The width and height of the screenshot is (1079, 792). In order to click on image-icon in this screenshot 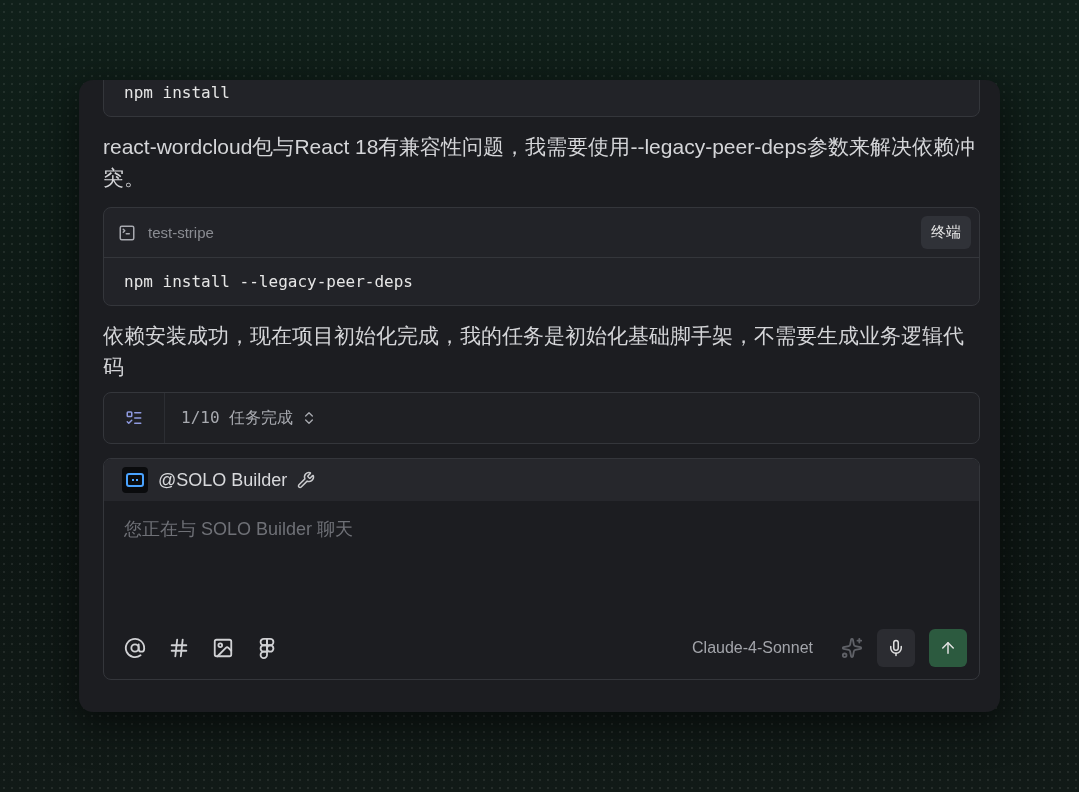, I will do `click(223, 648)`.